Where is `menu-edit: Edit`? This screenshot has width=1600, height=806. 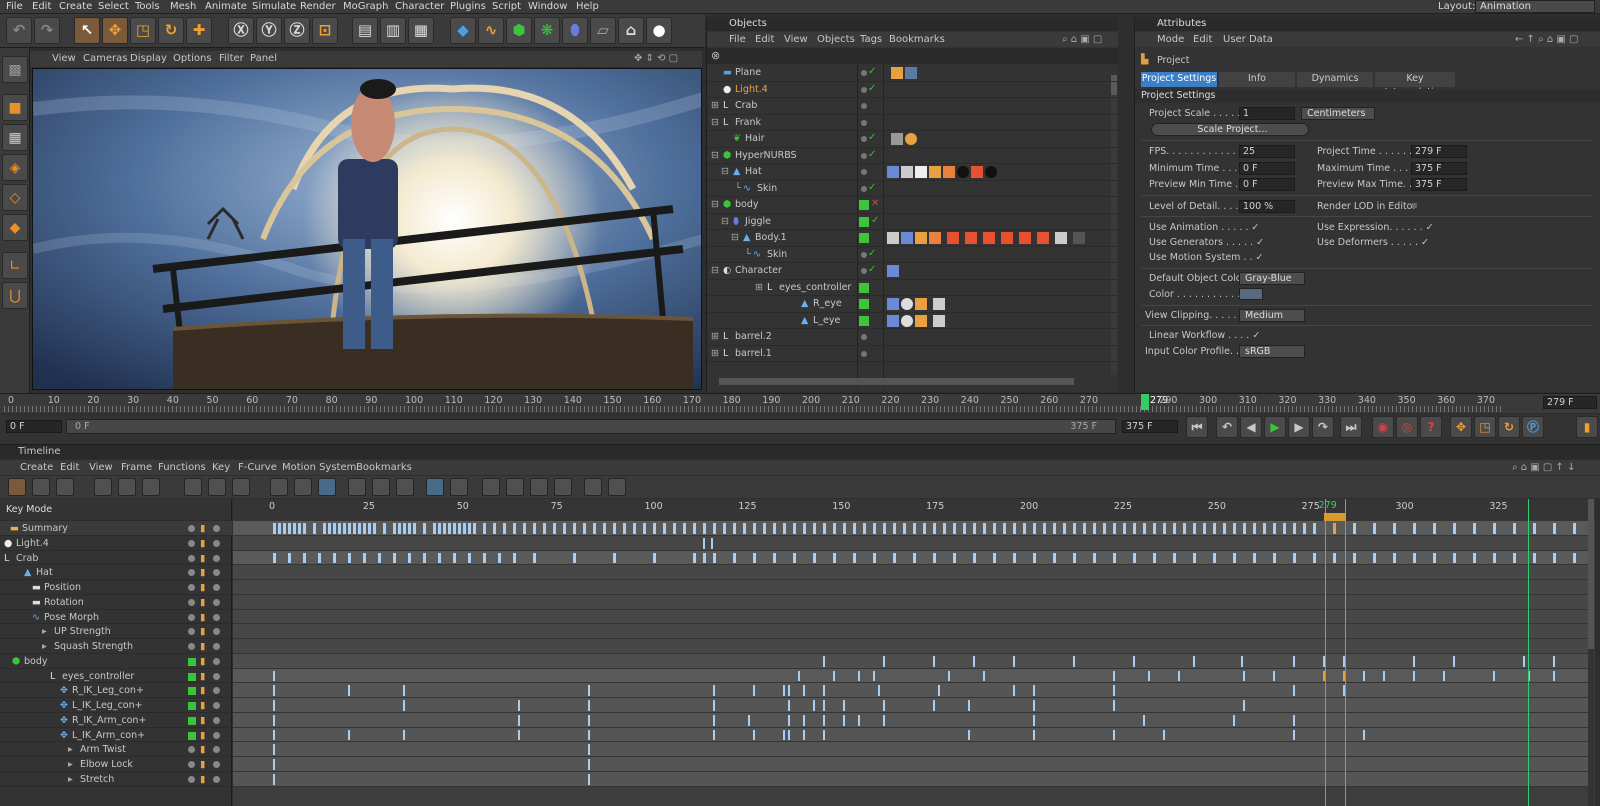
menu-edit: Edit is located at coordinates (41, 6).